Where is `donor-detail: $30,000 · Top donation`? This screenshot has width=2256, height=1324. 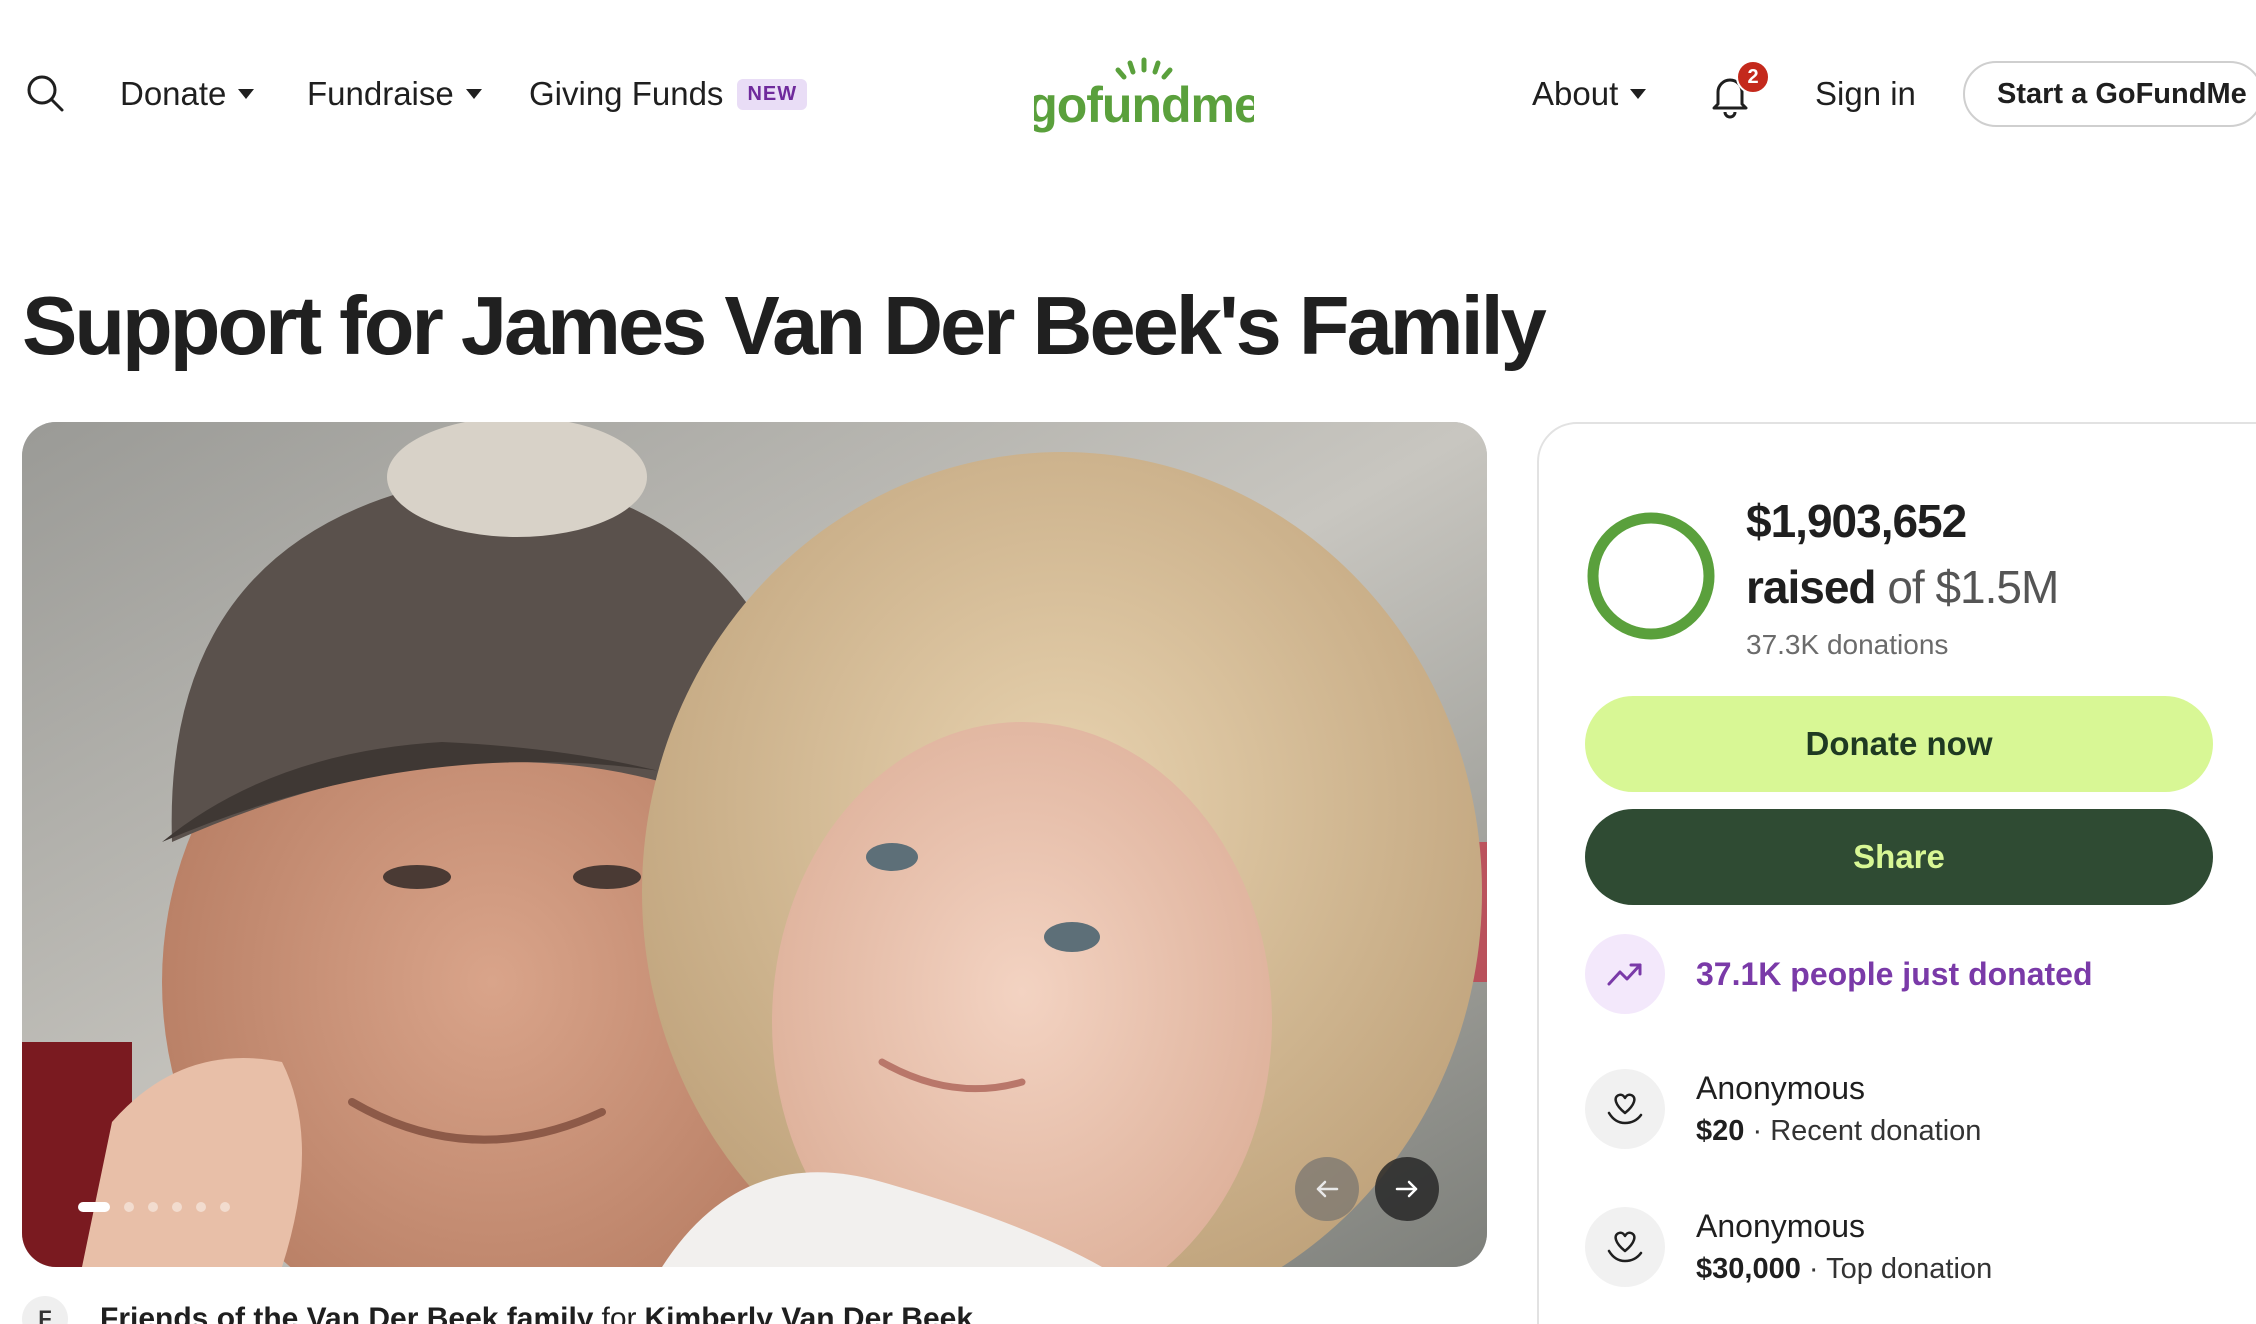
donor-detail: $30,000 · Top donation is located at coordinates (1844, 1269).